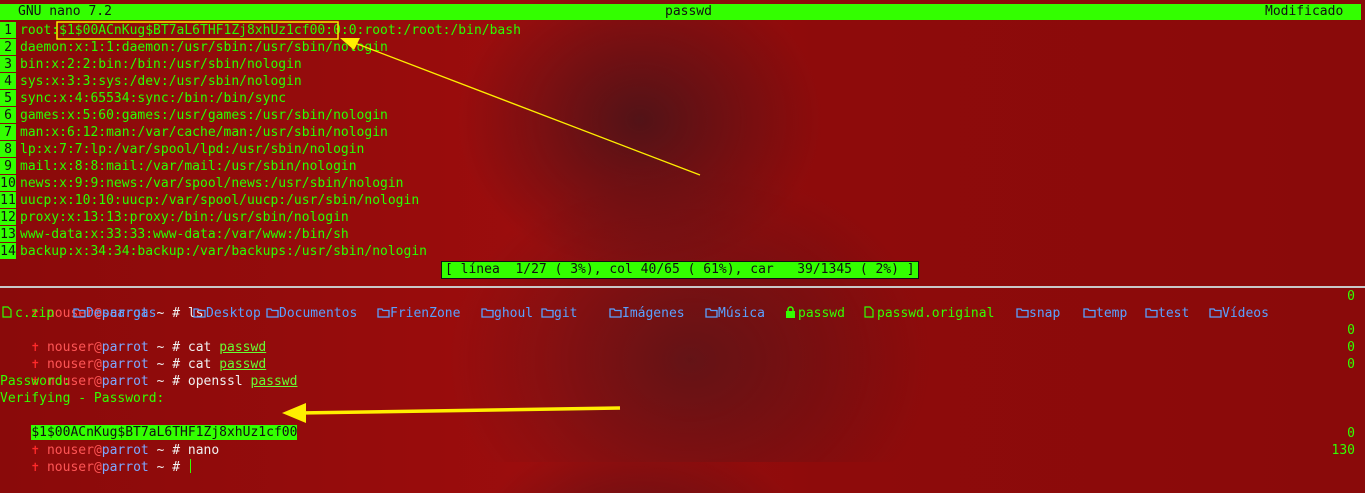 Image resolution: width=1365 pixels, height=493 pixels. Describe the element at coordinates (203, 450) in the screenshot. I see `command-text: nano` at that location.